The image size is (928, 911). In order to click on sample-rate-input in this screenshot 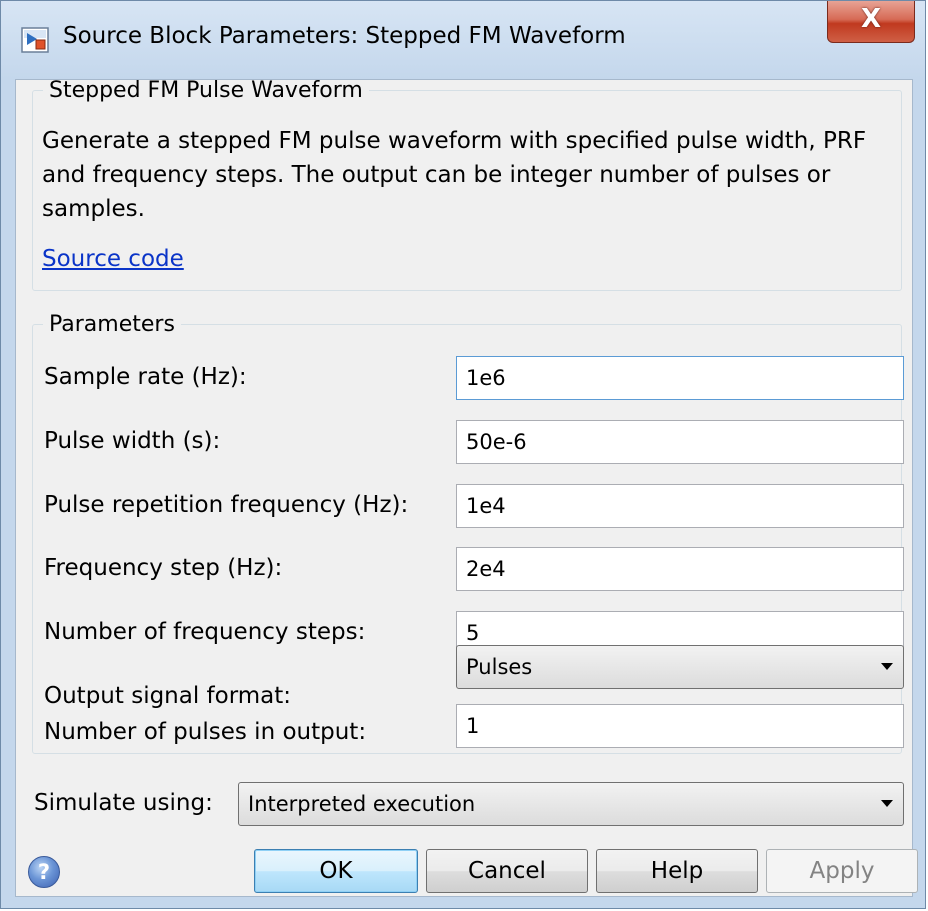, I will do `click(680, 378)`.